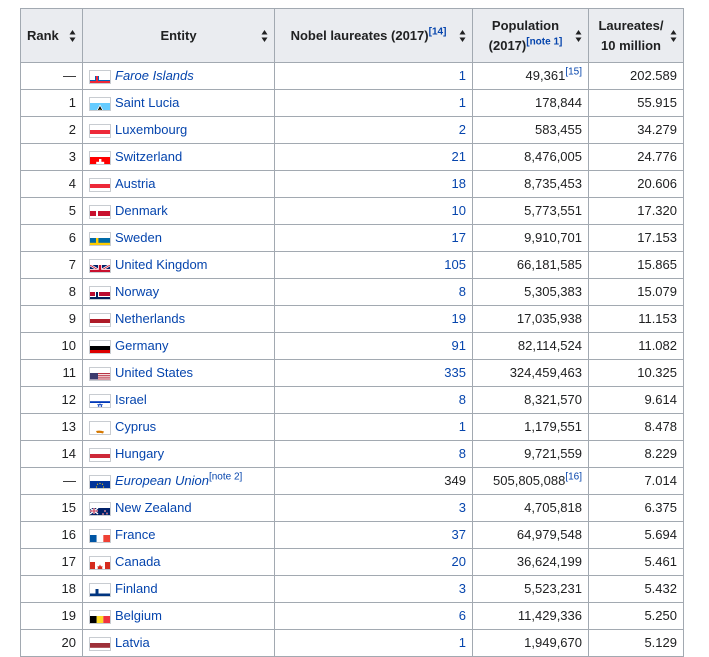 This screenshot has width=709, height=657. I want to click on entity-link: Hungary, so click(139, 453).